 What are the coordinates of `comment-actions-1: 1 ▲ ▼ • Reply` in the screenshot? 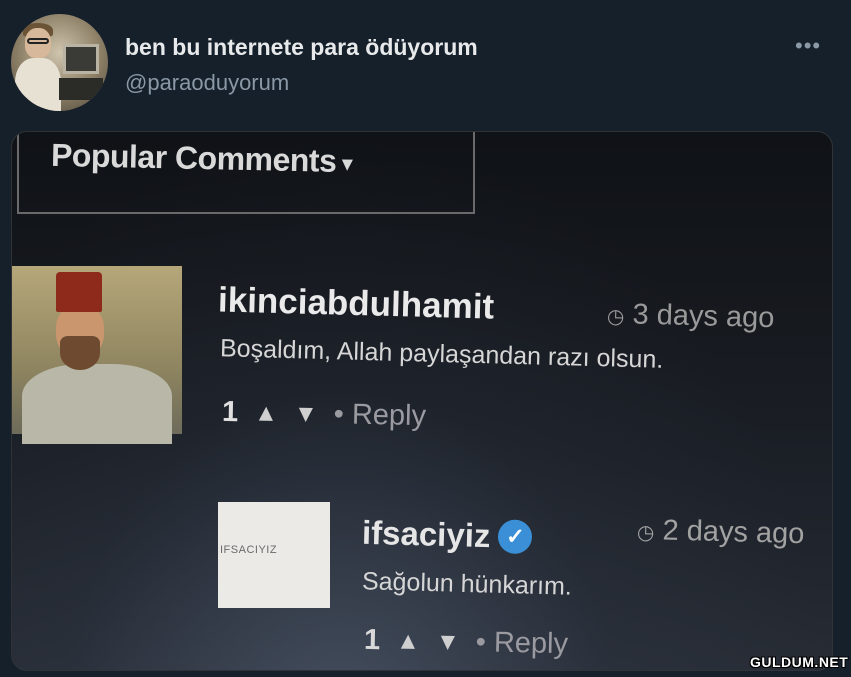 It's located at (324, 414).